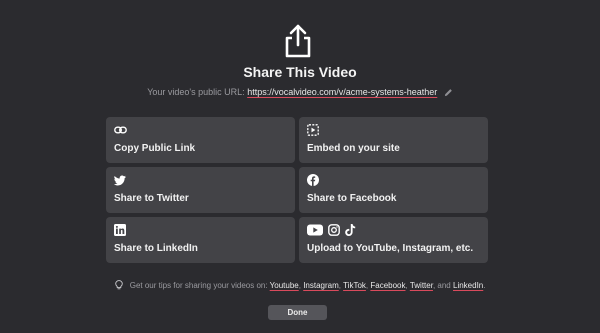  Describe the element at coordinates (298, 41) in the screenshot. I see `share-upload-icon` at that location.